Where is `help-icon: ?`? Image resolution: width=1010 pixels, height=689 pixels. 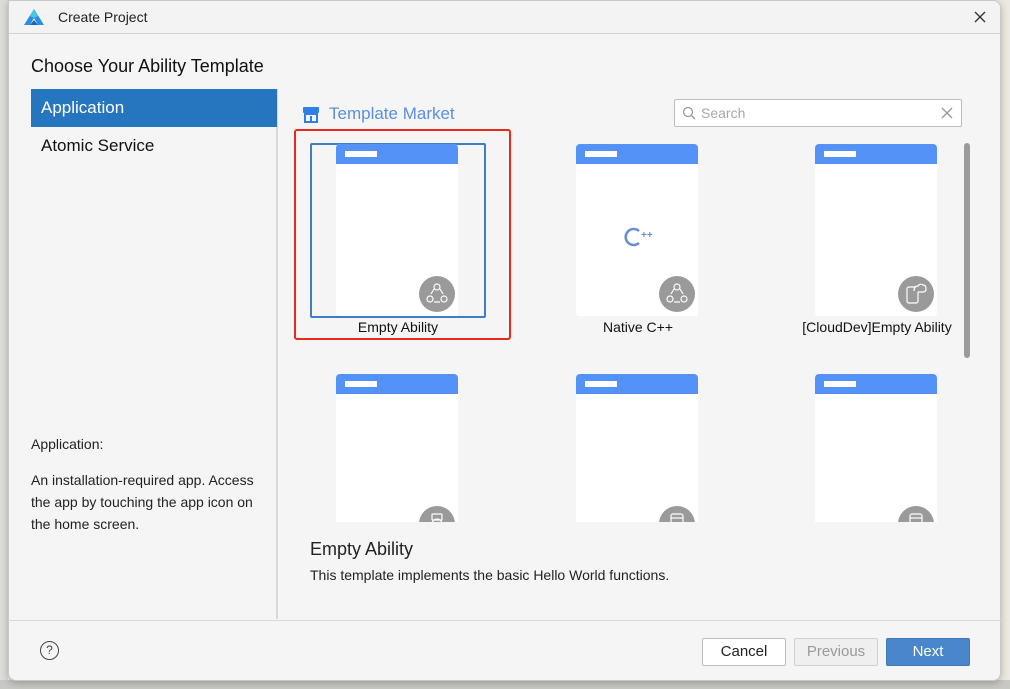
help-icon: ? is located at coordinates (49, 650).